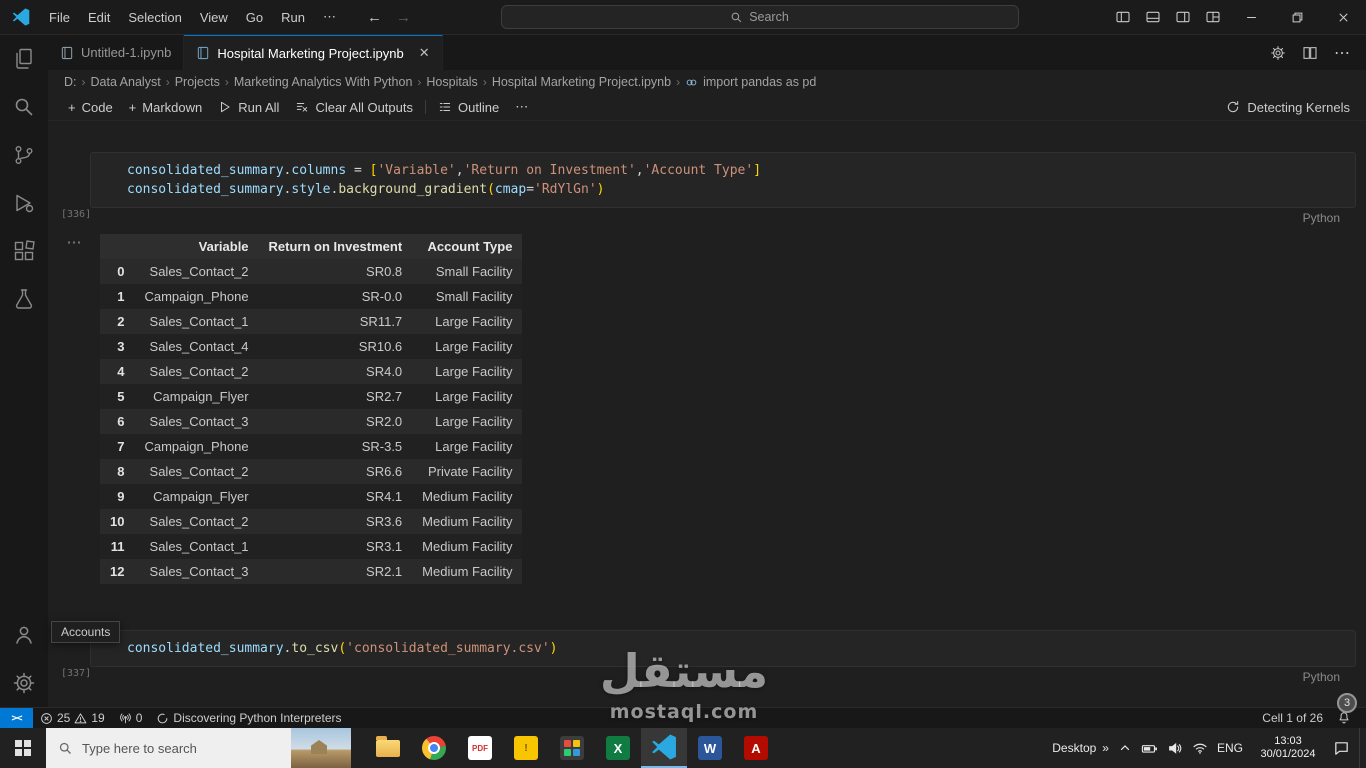 Image resolution: width=1366 pixels, height=768 pixels. Describe the element at coordinates (126, 52) in the screenshot. I see `tab-label: Untitled-1.ipynb` at that location.